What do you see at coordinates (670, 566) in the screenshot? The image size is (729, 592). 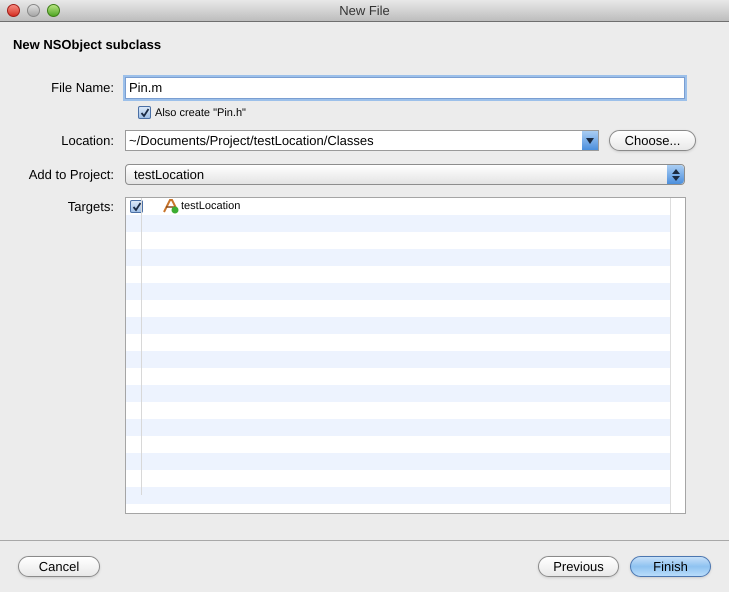 I see `default-button: Finish` at bounding box center [670, 566].